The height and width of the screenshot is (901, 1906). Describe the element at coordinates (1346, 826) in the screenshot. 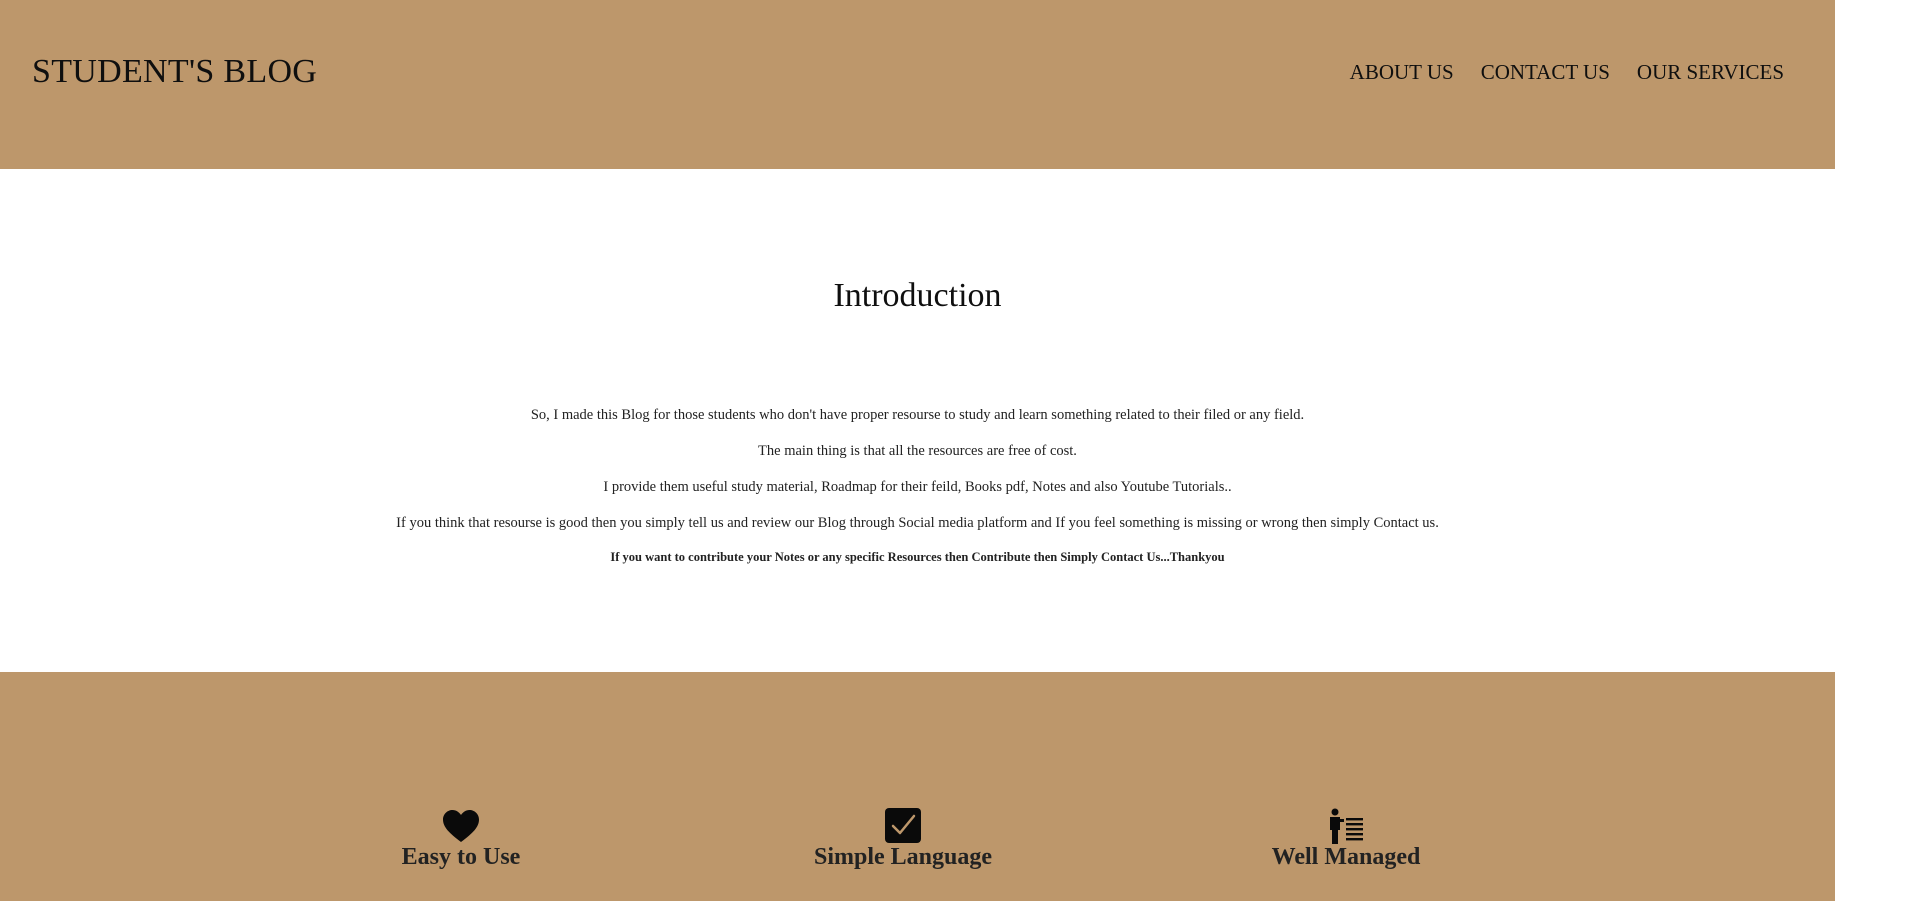

I see `person-list-icon` at that location.